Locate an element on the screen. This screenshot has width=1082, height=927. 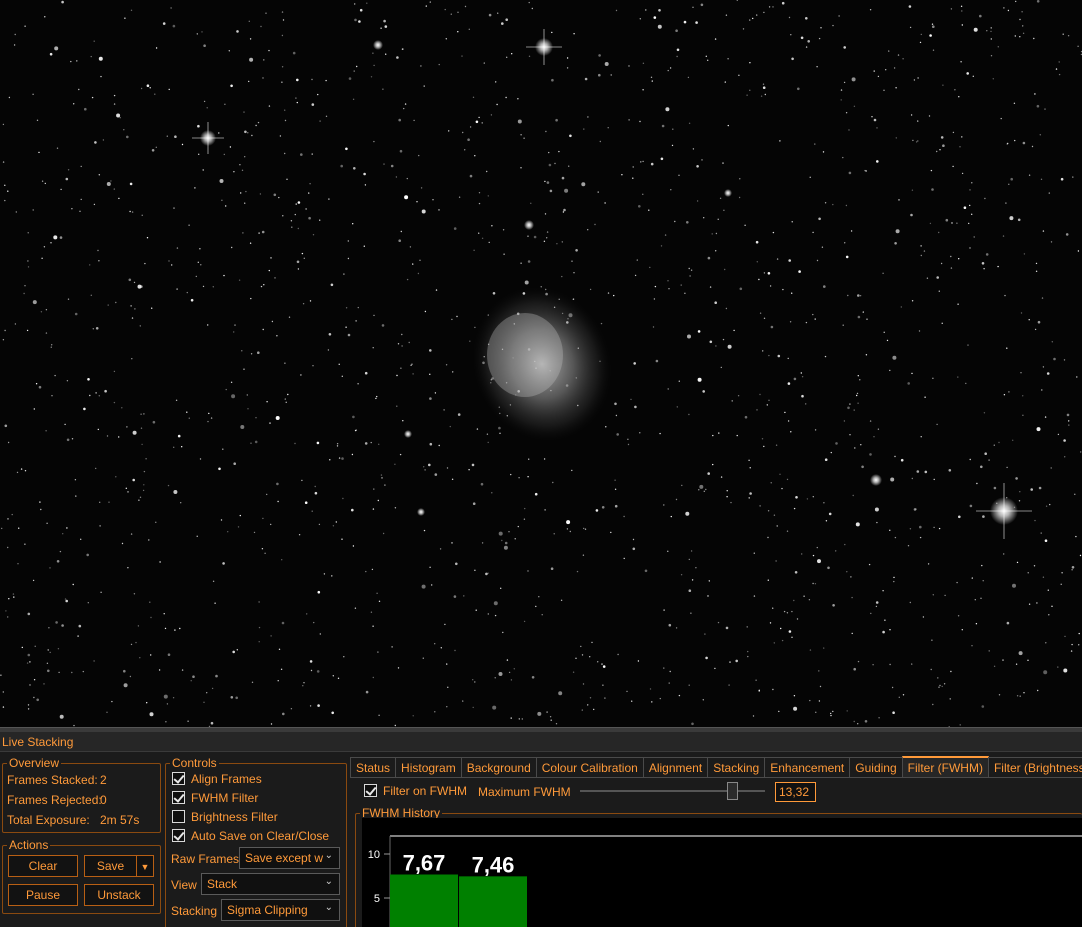
save-dropdown-button: ▼ is located at coordinates (145, 866).